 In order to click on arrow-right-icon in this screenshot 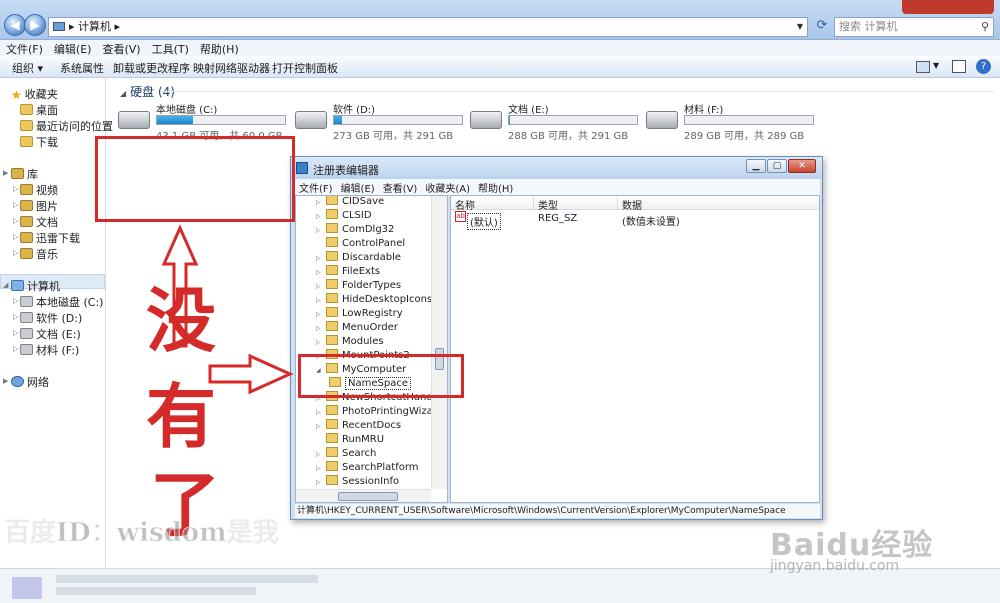, I will do `click(251, 374)`.